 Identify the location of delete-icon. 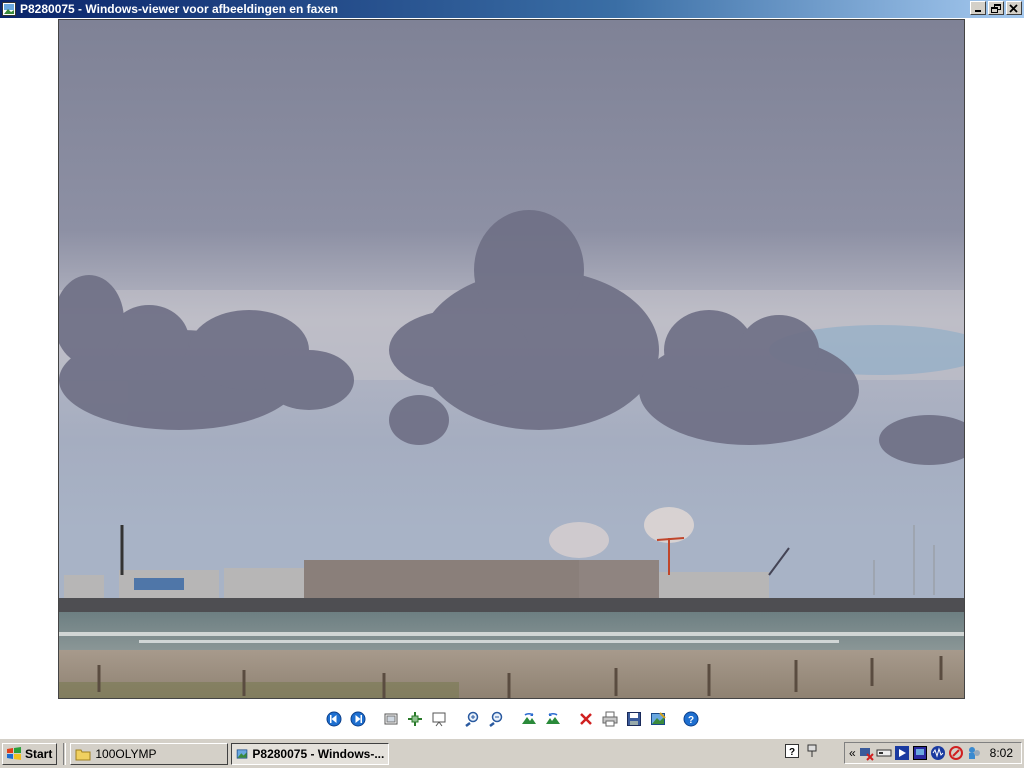
(585, 719).